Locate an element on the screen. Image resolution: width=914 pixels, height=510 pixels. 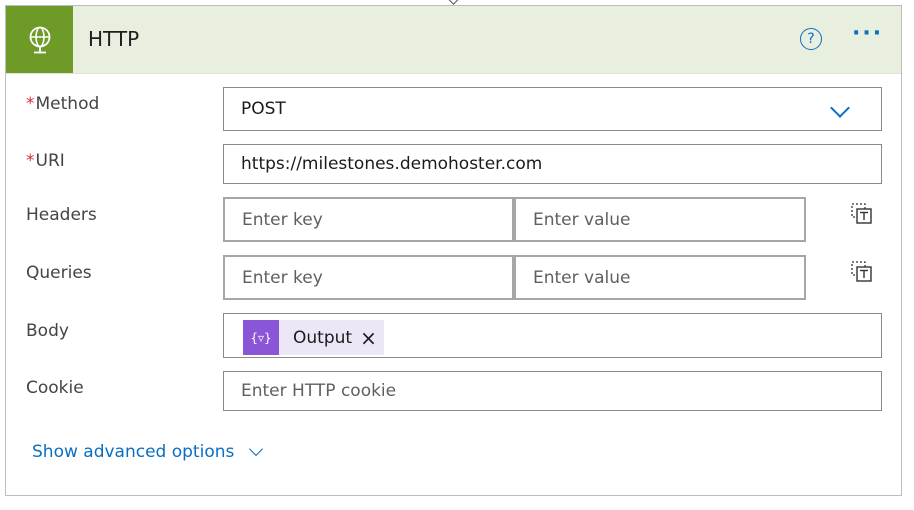
body-input: {▿} Output × is located at coordinates (552, 335).